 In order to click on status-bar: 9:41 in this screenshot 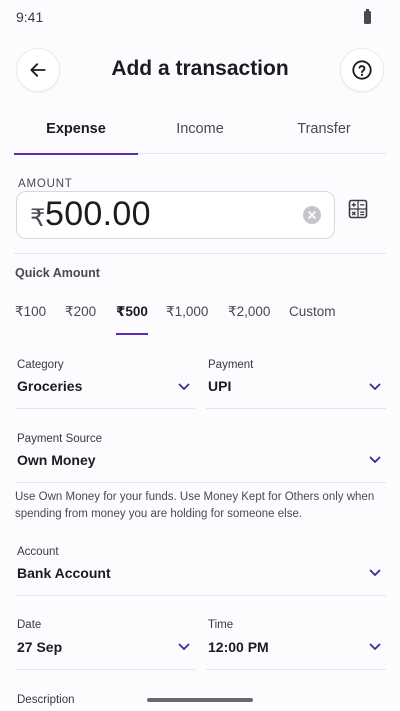, I will do `click(200, 18)`.